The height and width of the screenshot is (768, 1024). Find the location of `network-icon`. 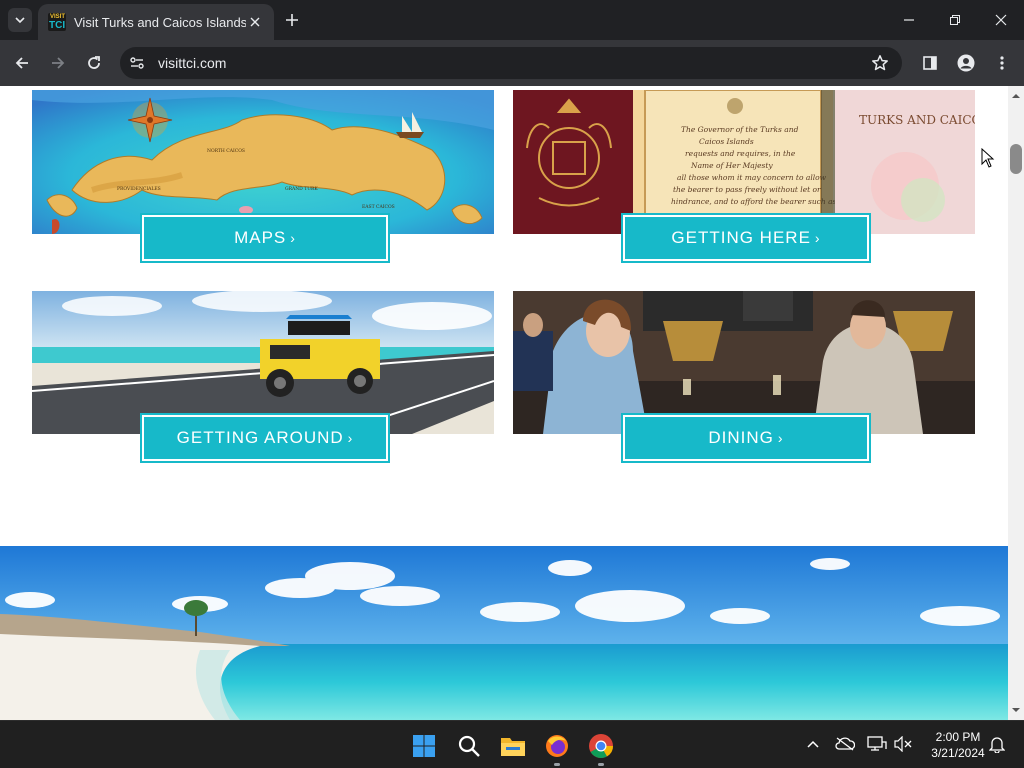

network-icon is located at coordinates (877, 743).